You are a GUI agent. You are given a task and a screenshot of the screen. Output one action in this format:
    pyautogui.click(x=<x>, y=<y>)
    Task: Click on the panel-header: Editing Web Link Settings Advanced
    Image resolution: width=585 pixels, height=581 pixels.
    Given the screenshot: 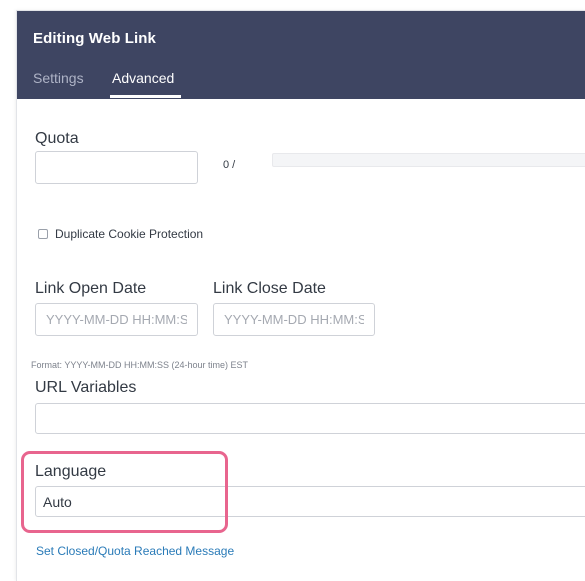 What is the action you would take?
    pyautogui.click(x=301, y=55)
    